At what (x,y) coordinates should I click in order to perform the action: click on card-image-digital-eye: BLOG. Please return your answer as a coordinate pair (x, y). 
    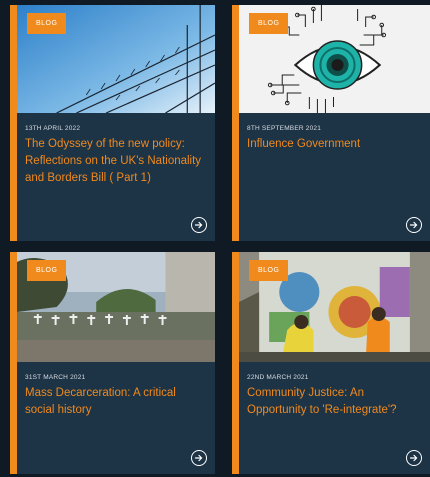
    Looking at the image, I should click on (334, 59).